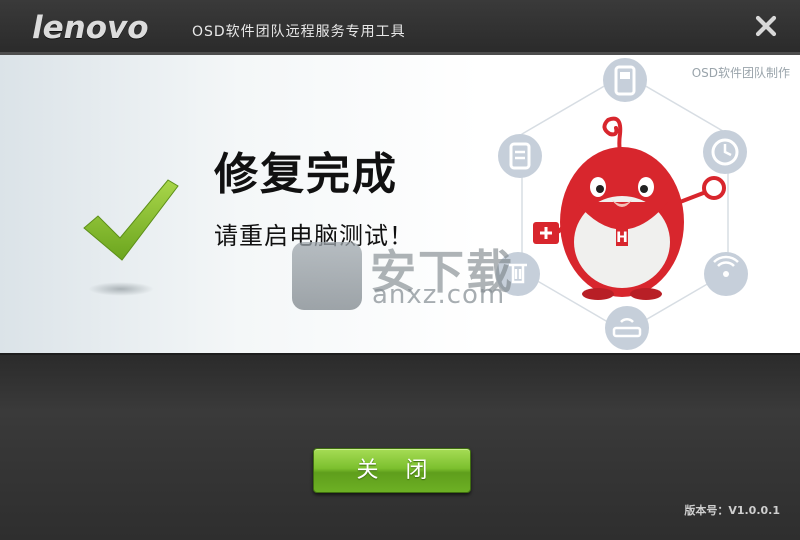  What do you see at coordinates (392, 470) in the screenshot?
I see `close-button: 关 闭` at bounding box center [392, 470].